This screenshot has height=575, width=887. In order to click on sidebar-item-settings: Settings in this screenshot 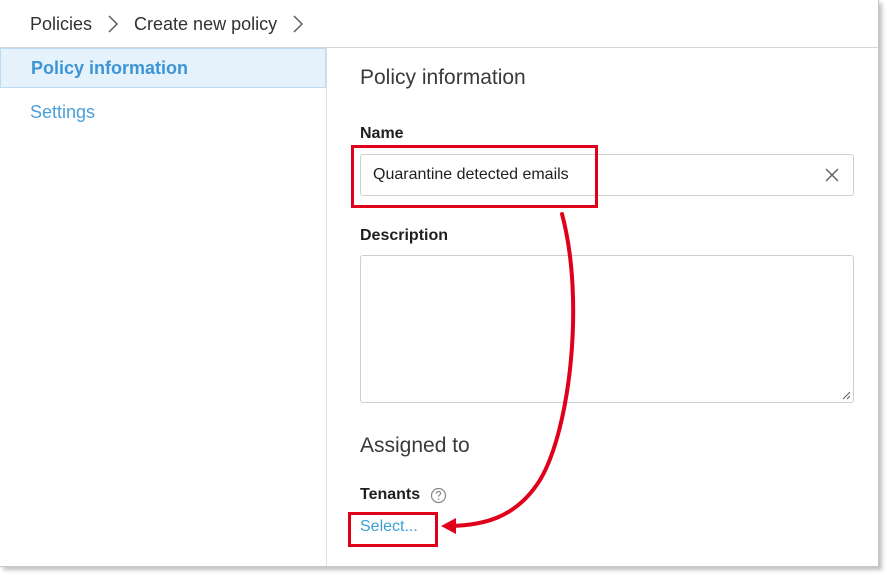, I will do `click(163, 112)`.